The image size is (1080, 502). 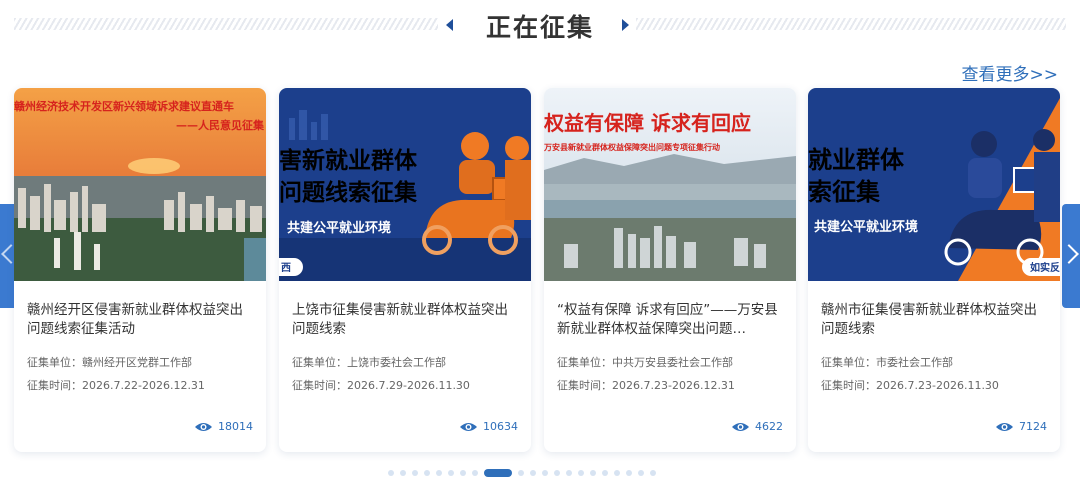 I want to click on poster-badge: 西, so click(x=286, y=268).